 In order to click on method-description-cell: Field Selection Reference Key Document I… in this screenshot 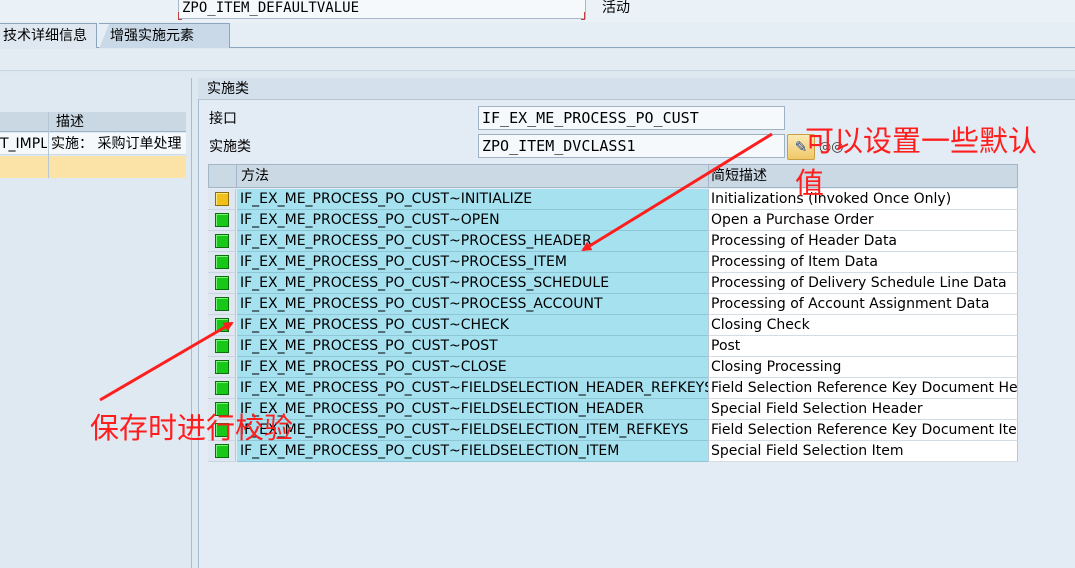, I will do `click(863, 430)`.